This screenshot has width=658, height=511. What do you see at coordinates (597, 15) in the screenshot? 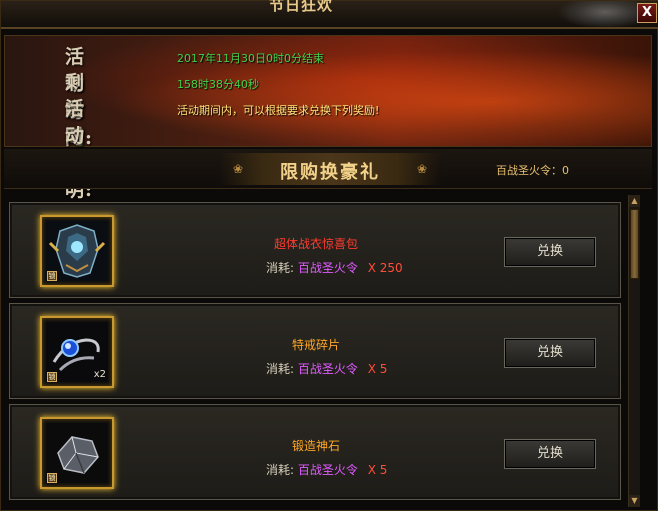
I see `dragon-ornament-icon` at bounding box center [597, 15].